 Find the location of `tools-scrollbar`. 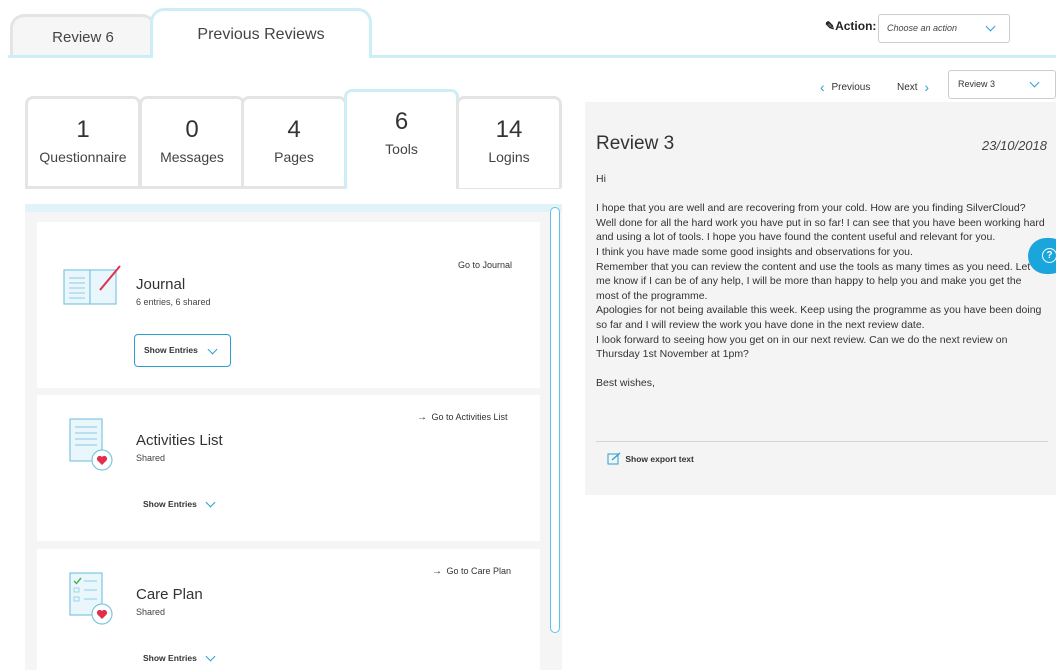

tools-scrollbar is located at coordinates (555, 420).